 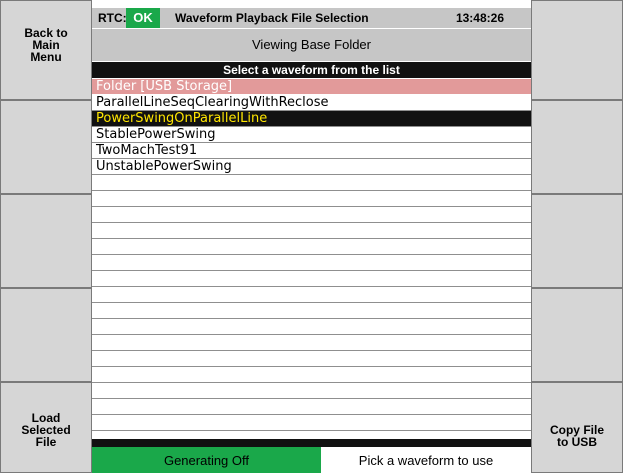 I want to click on back-to-main-menu-button: Back to Main Menu, so click(x=46, y=50).